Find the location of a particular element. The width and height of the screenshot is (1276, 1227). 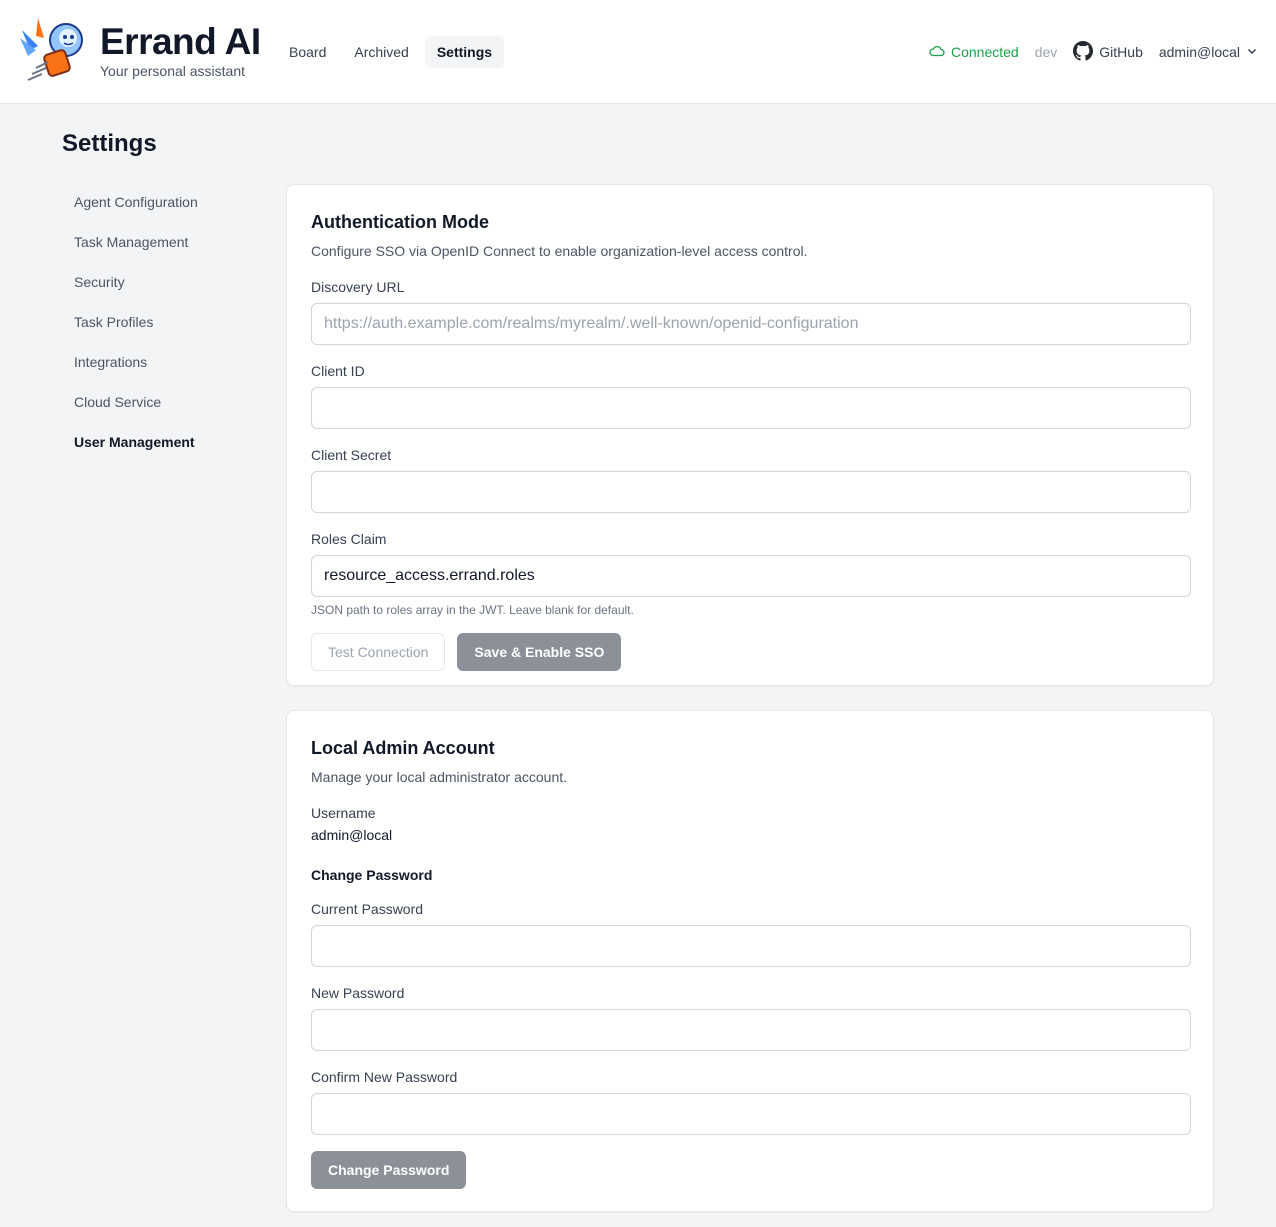

user-menu: admin@local is located at coordinates (1208, 52).